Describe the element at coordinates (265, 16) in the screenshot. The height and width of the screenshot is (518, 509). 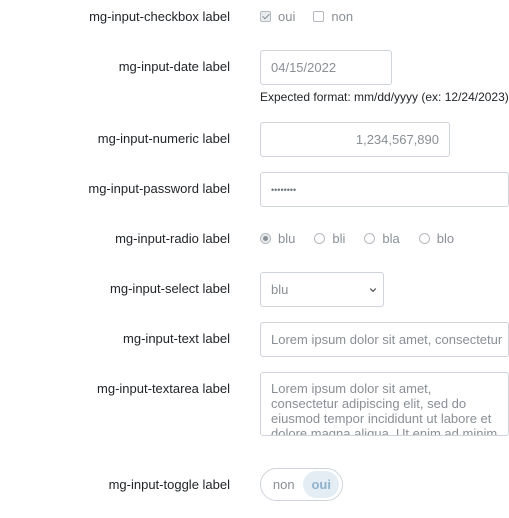
I see `checkbox-oui` at that location.